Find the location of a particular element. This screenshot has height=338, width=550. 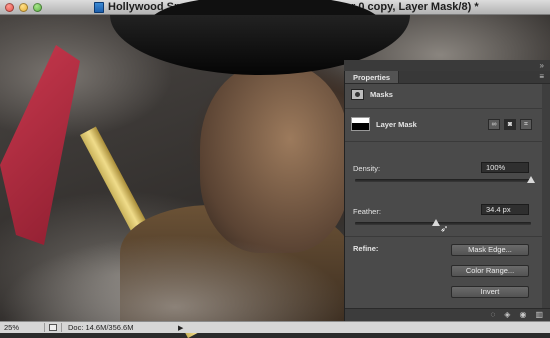

layer-mask-thumbnail is located at coordinates (360, 124).